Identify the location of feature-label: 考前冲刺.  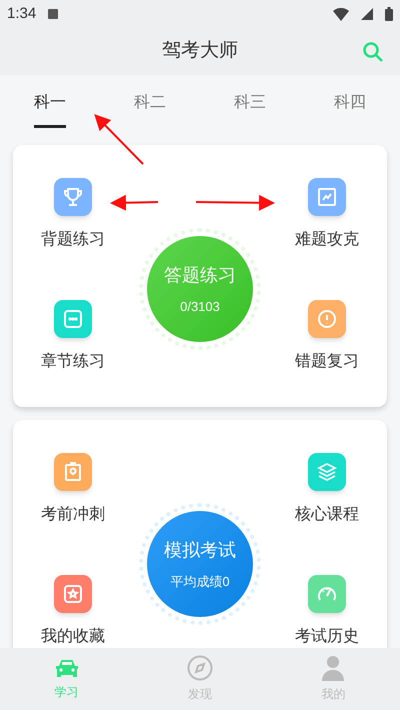
(73, 515).